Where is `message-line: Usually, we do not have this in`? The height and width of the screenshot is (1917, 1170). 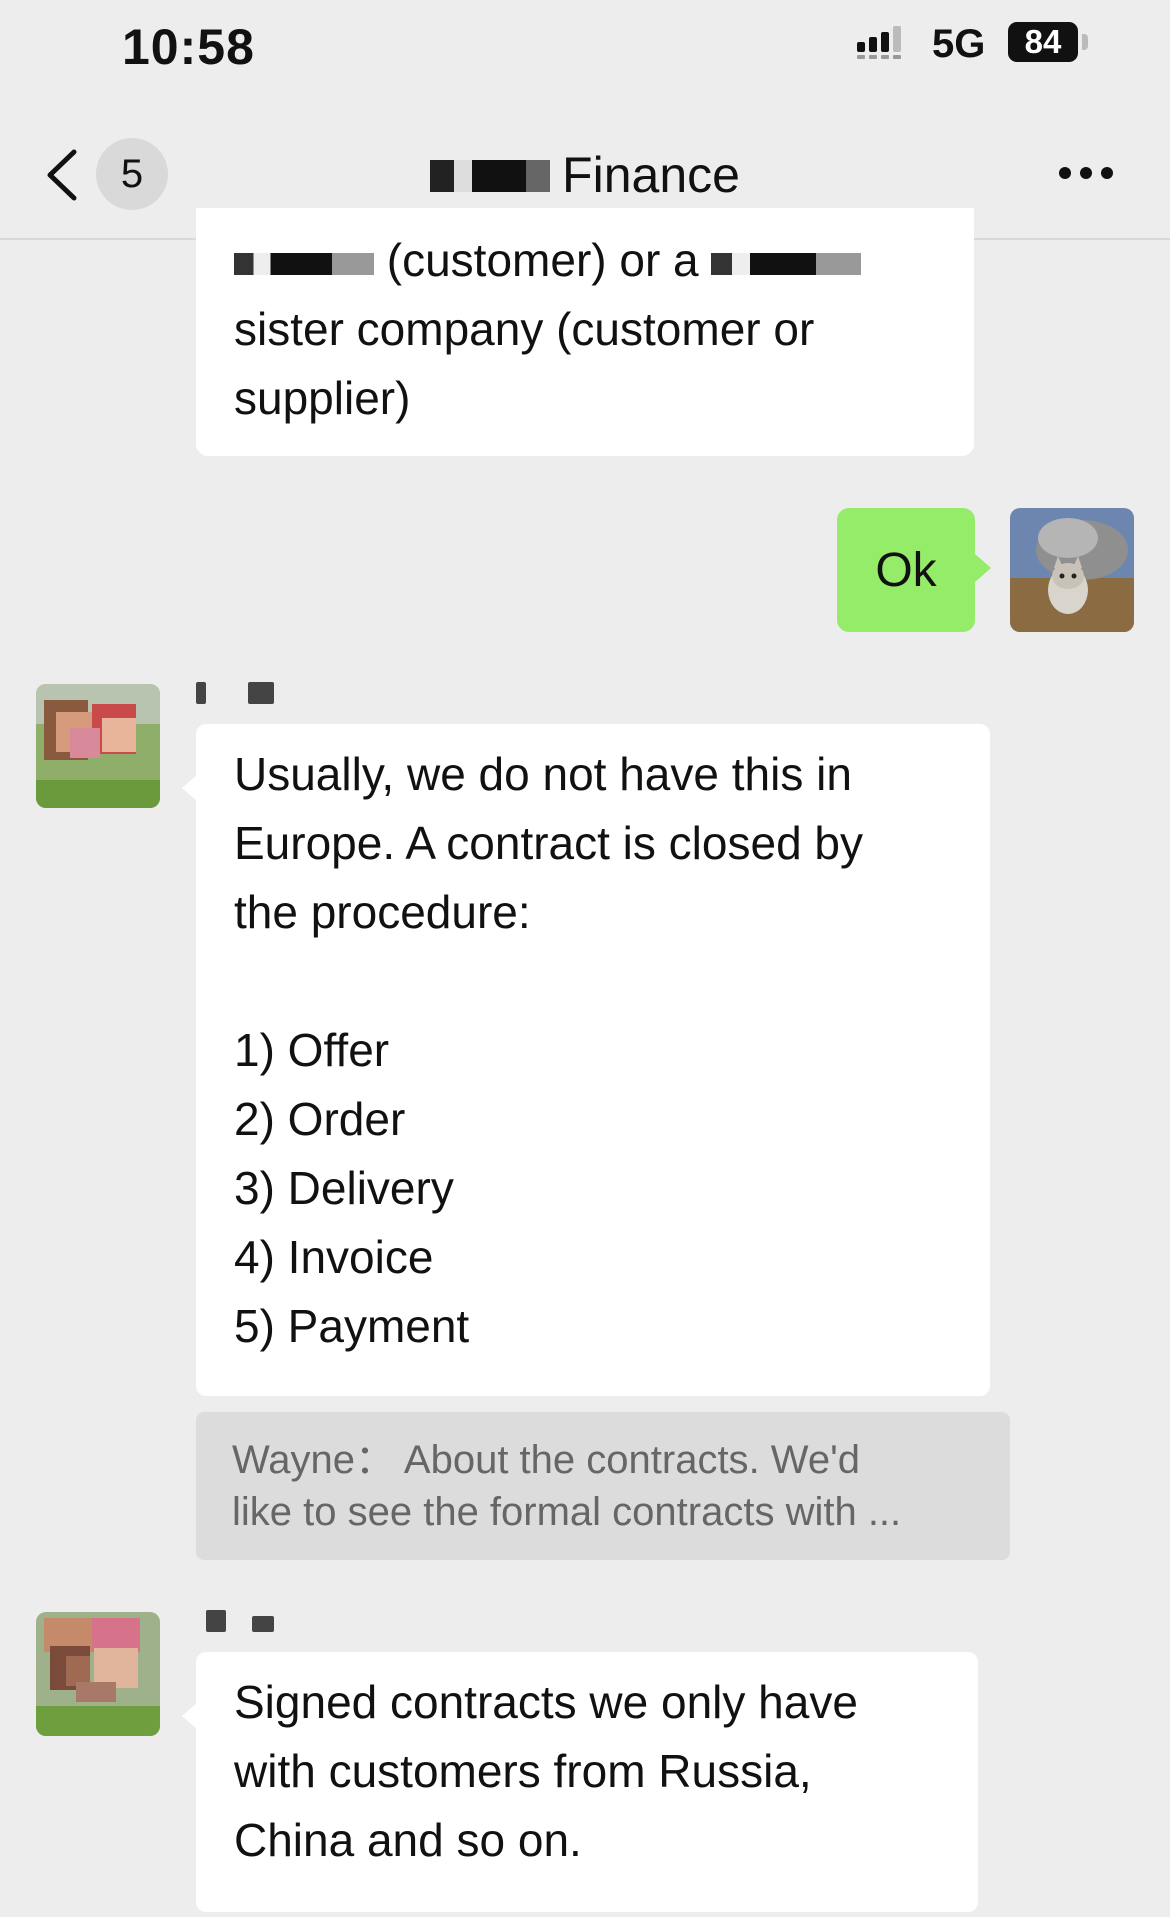
message-line: Usually, we do not have this in is located at coordinates (543, 774).